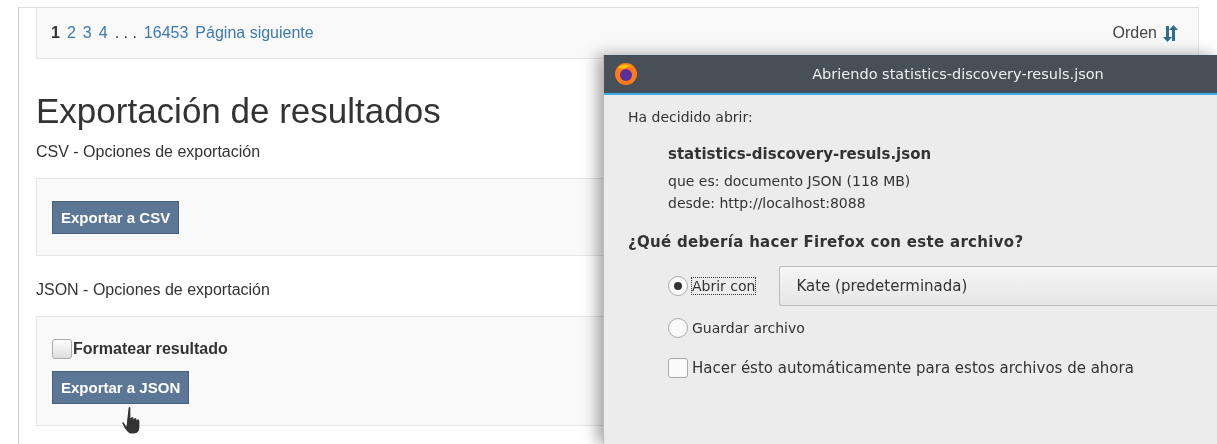  I want to click on checkbox-label: Formatear resultado, so click(150, 349).